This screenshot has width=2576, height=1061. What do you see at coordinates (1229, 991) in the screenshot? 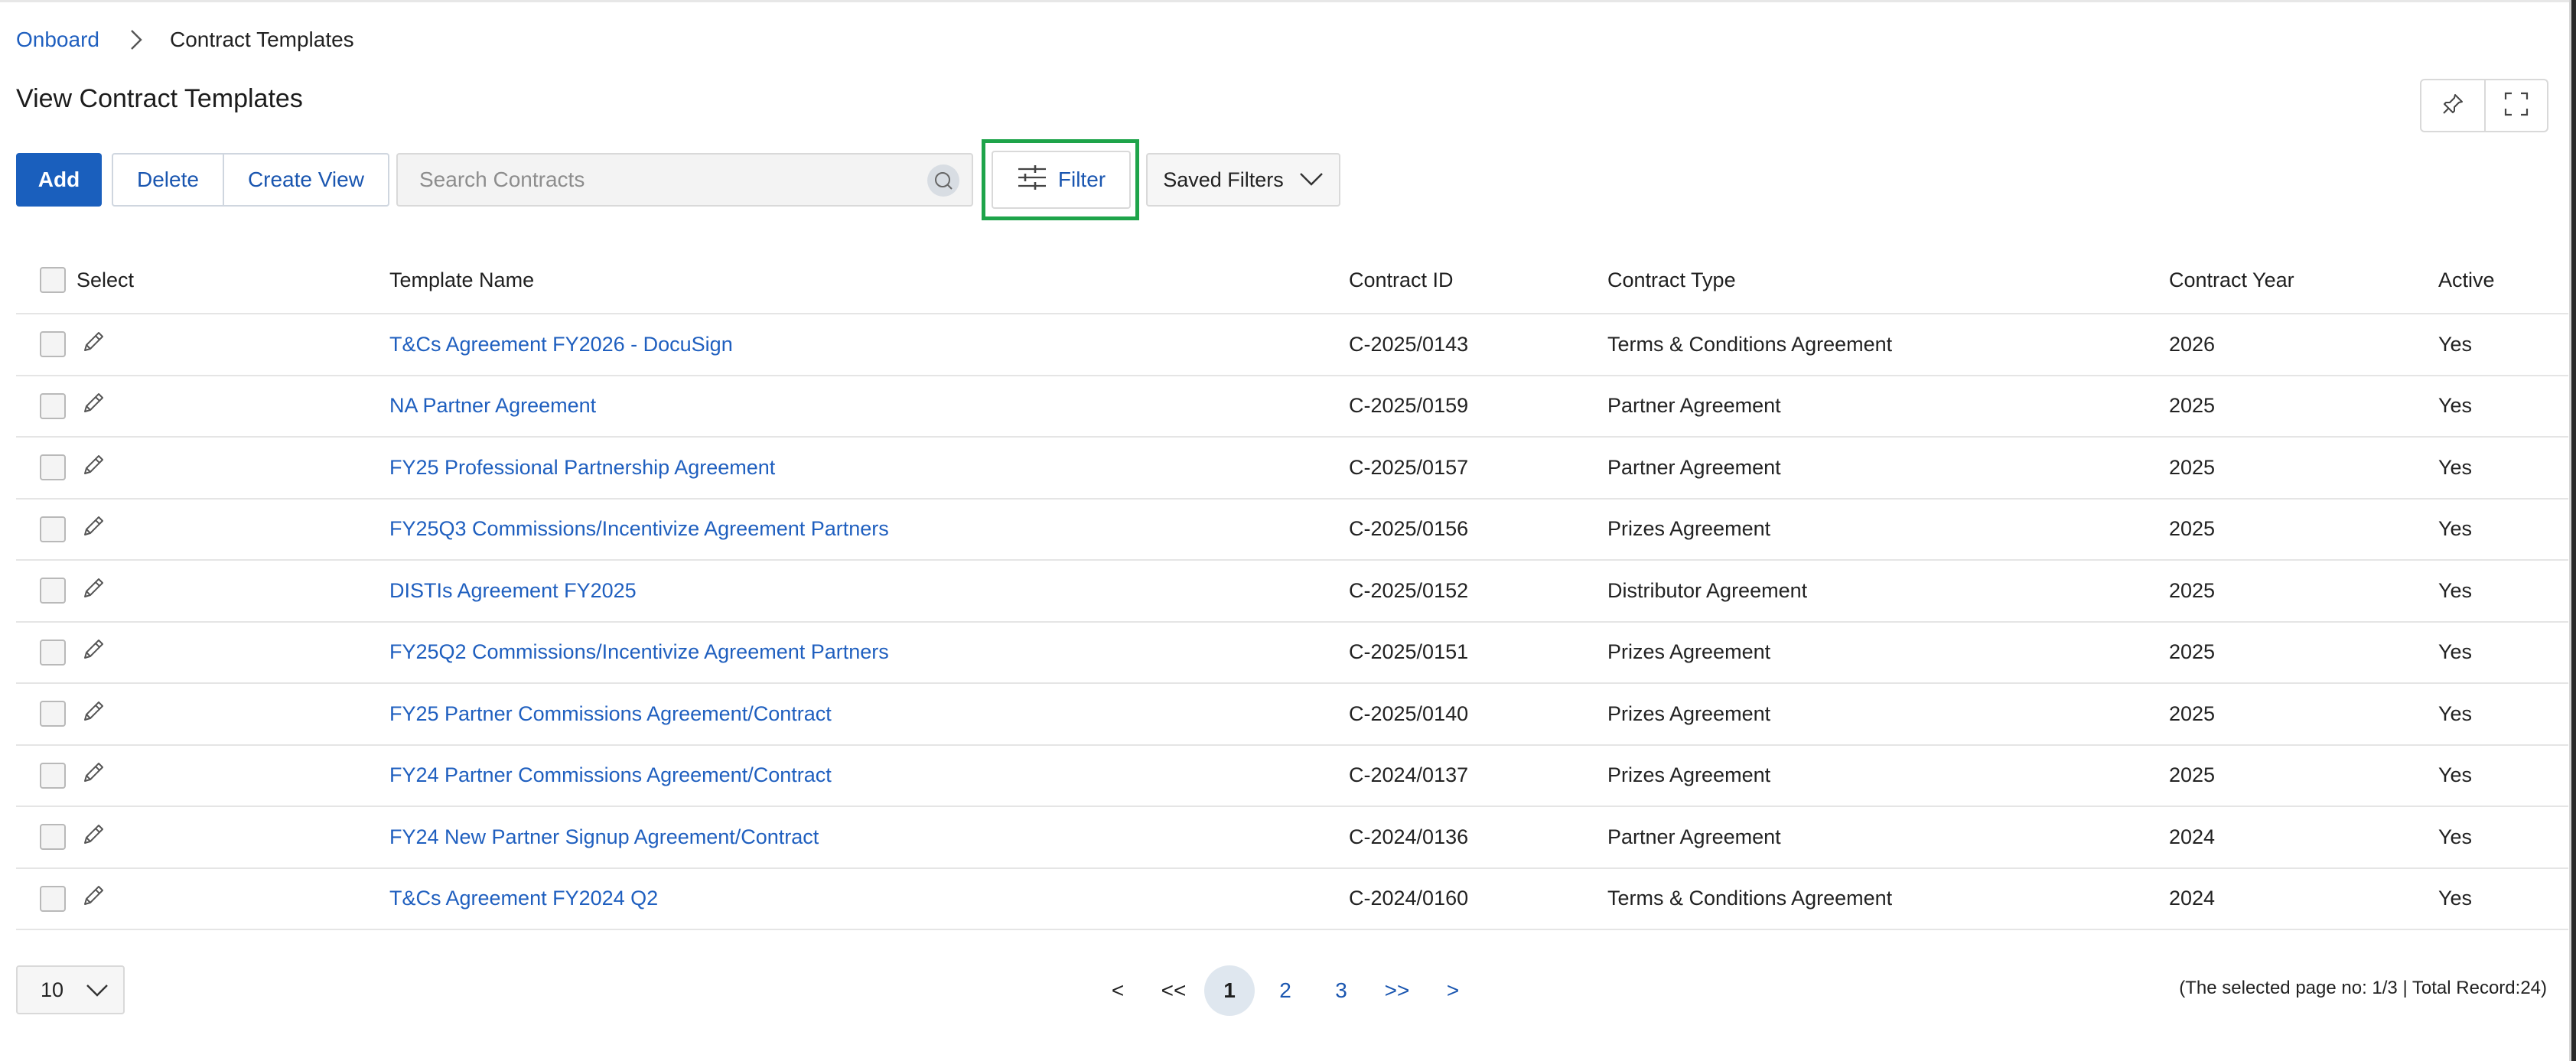
I see `page-1-button: 1` at bounding box center [1229, 991].